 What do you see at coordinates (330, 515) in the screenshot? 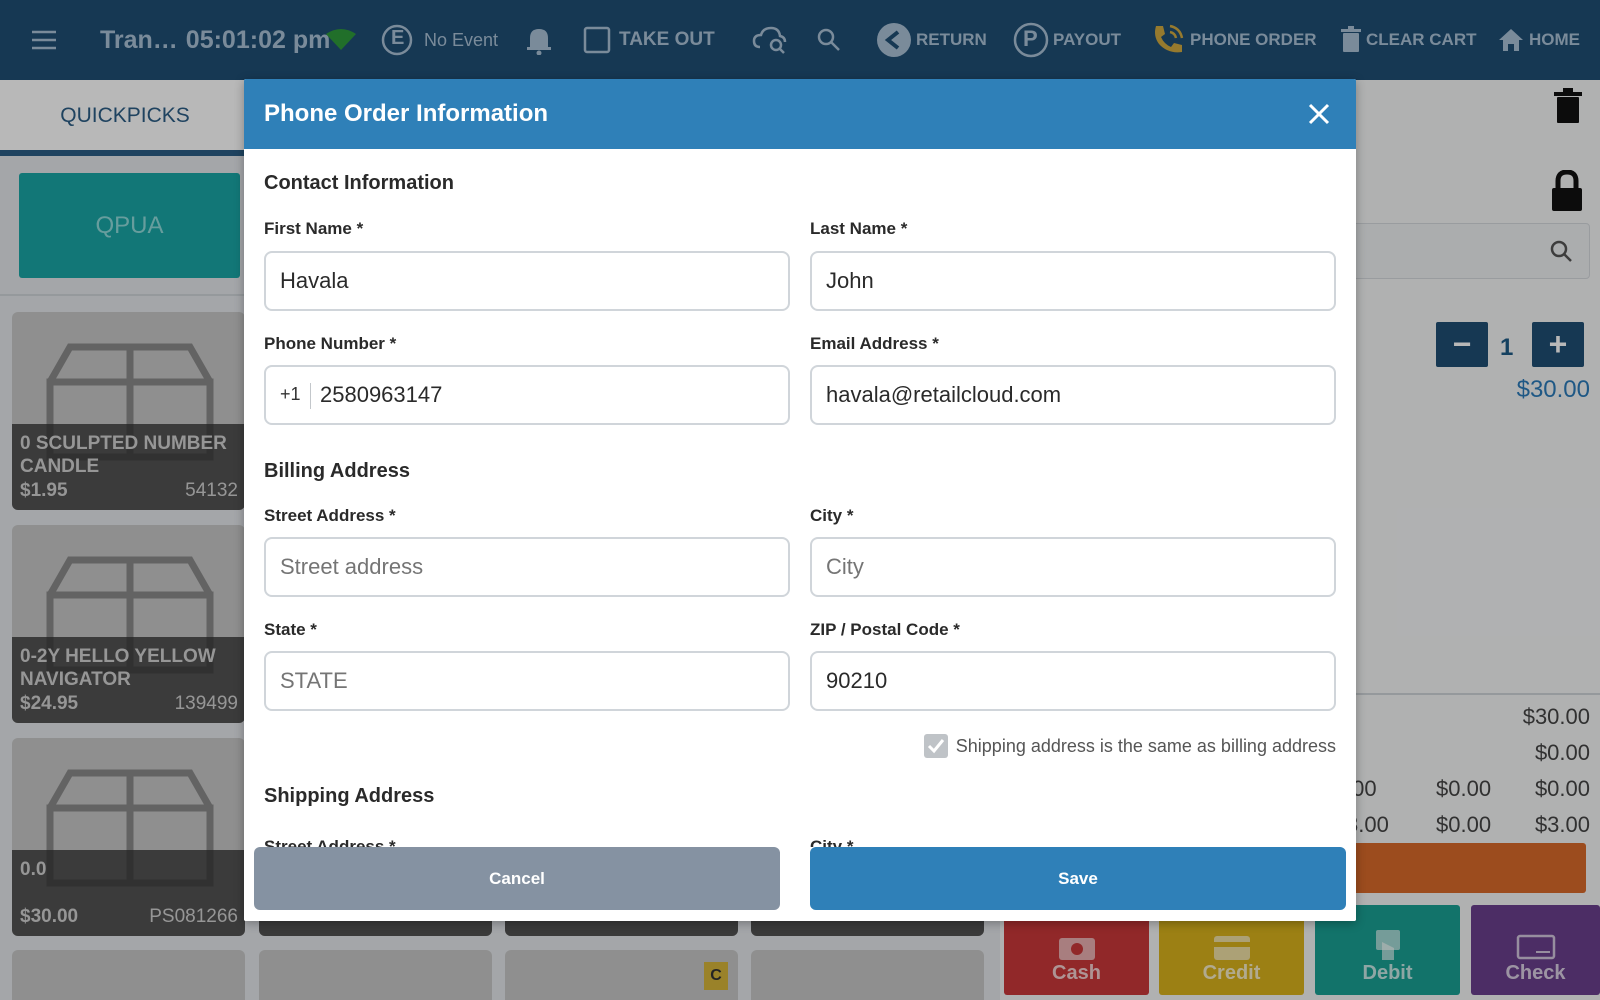
I see `street-address-label: Street Address *` at bounding box center [330, 515].